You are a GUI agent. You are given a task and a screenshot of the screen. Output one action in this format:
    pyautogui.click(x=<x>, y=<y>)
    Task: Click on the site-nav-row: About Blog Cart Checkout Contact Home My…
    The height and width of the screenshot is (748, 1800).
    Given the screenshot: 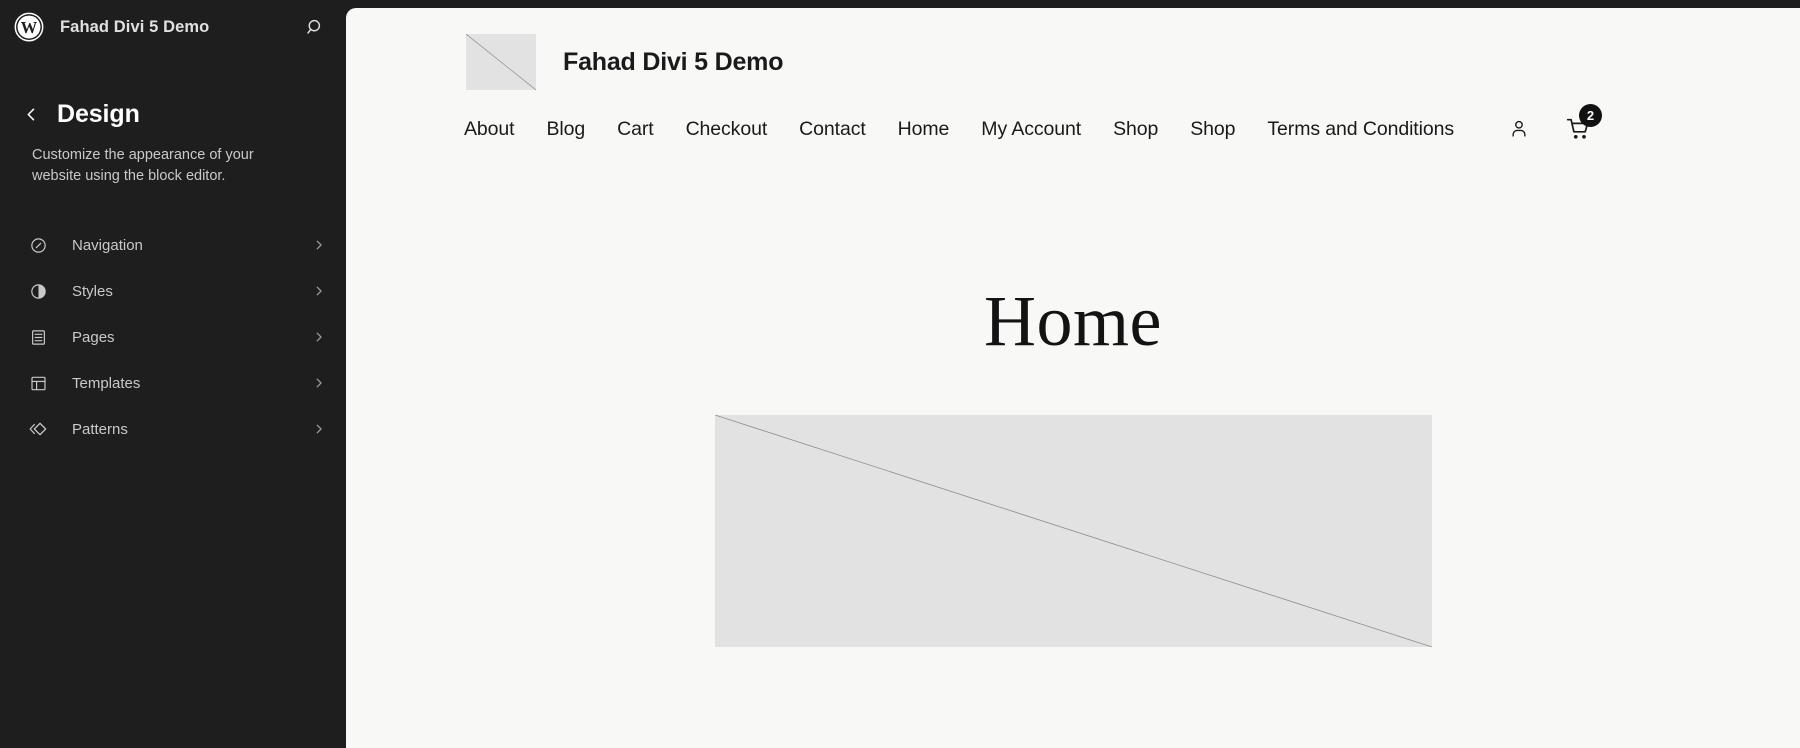 What is the action you would take?
    pyautogui.click(x=1073, y=116)
    